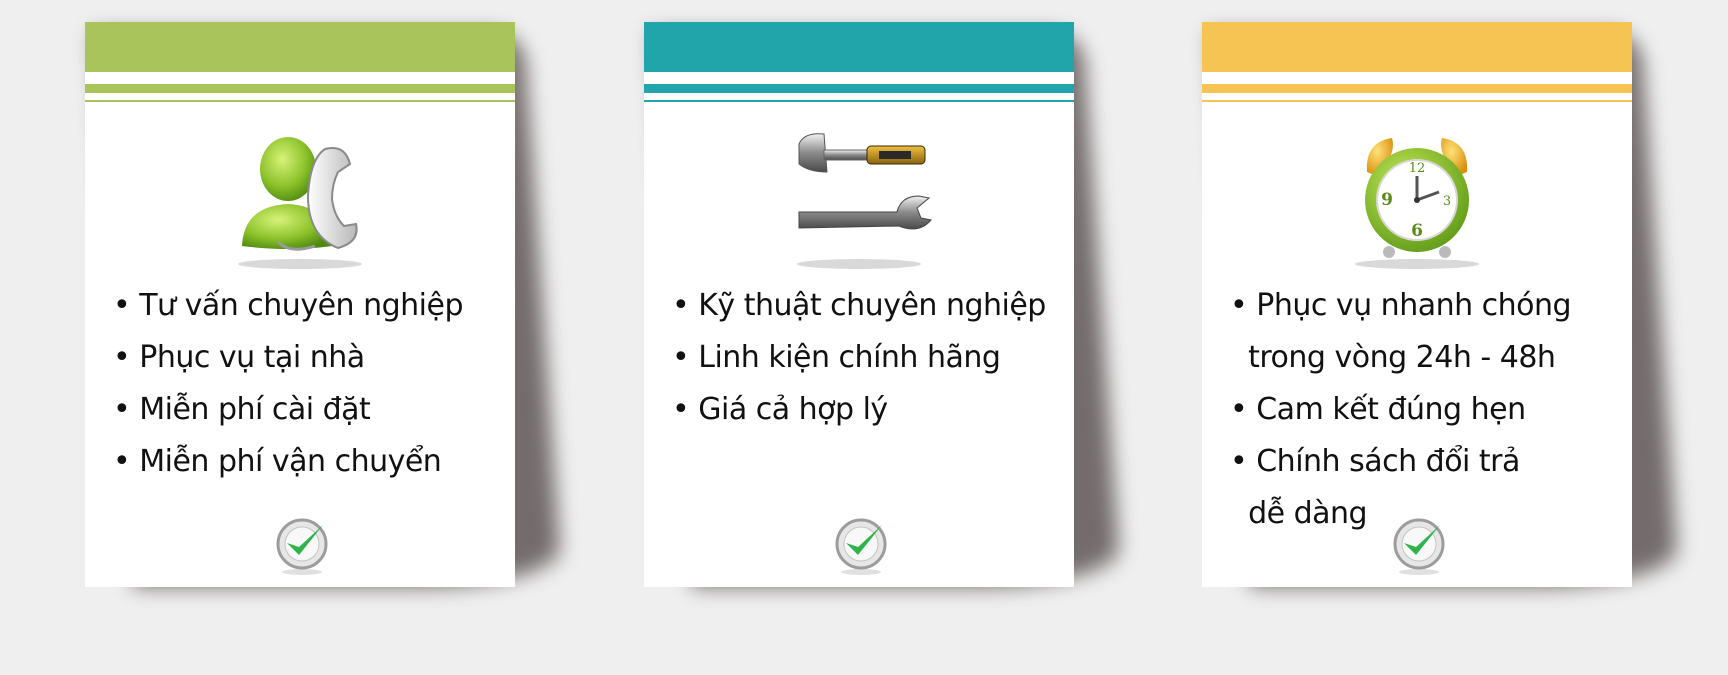  What do you see at coordinates (242, 409) in the screenshot?
I see `feature-item: • Miễn phí cài đặt` at bounding box center [242, 409].